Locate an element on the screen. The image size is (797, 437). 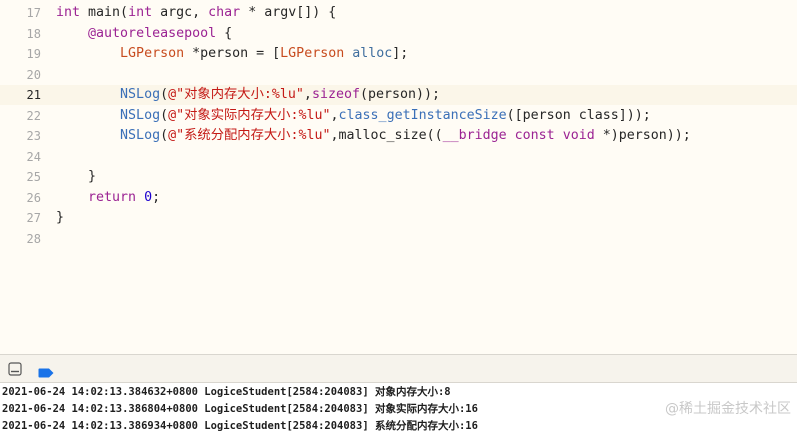
code-text: @autoreleasepool { is located at coordinates (144, 34).